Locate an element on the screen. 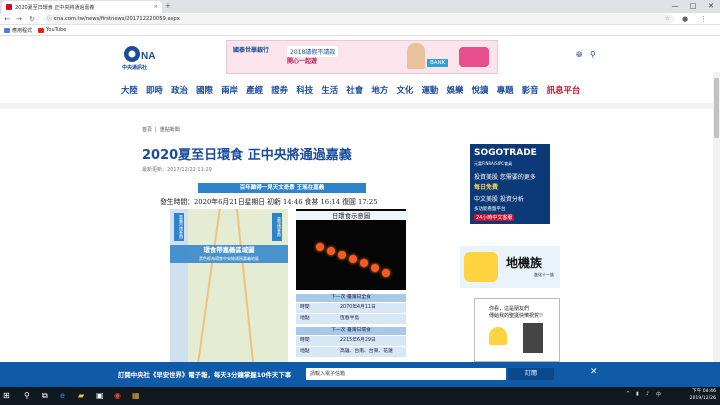 Image resolution: width=720 pixels, height=405 pixels. nav-item: 悅讀 is located at coordinates (480, 90).